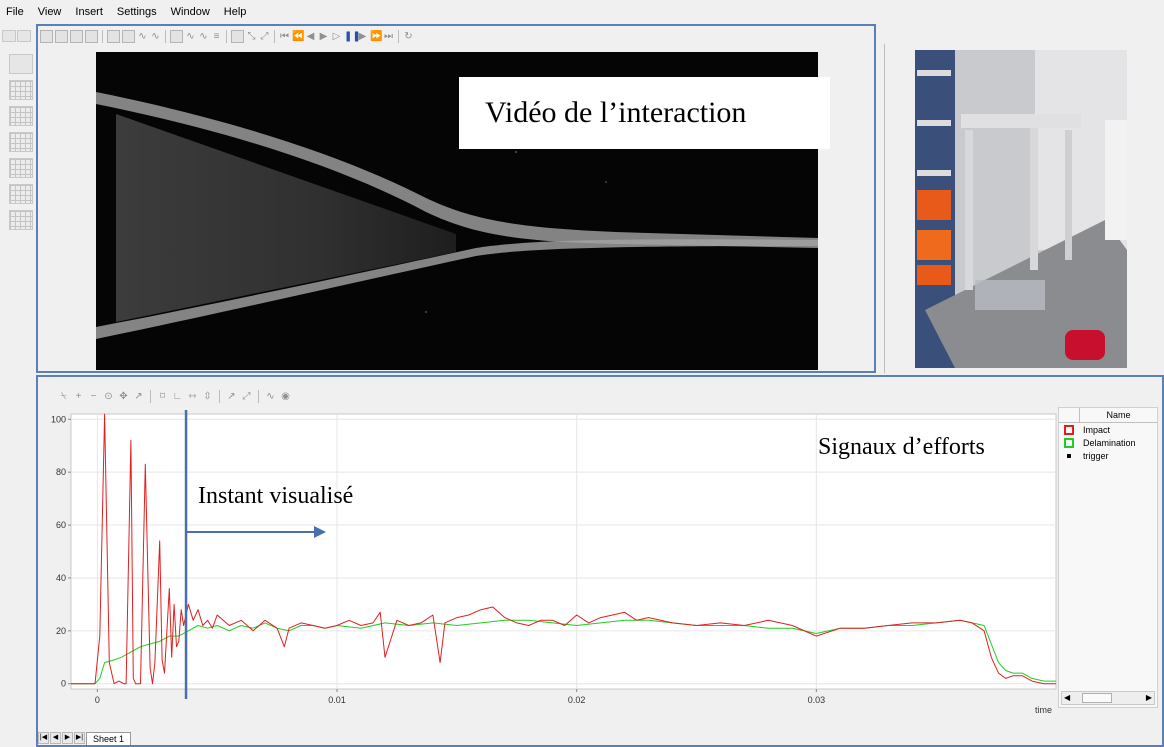 This screenshot has height=747, width=1164. Describe the element at coordinates (1069, 442) in the screenshot. I see `delamination-swatch` at that location.